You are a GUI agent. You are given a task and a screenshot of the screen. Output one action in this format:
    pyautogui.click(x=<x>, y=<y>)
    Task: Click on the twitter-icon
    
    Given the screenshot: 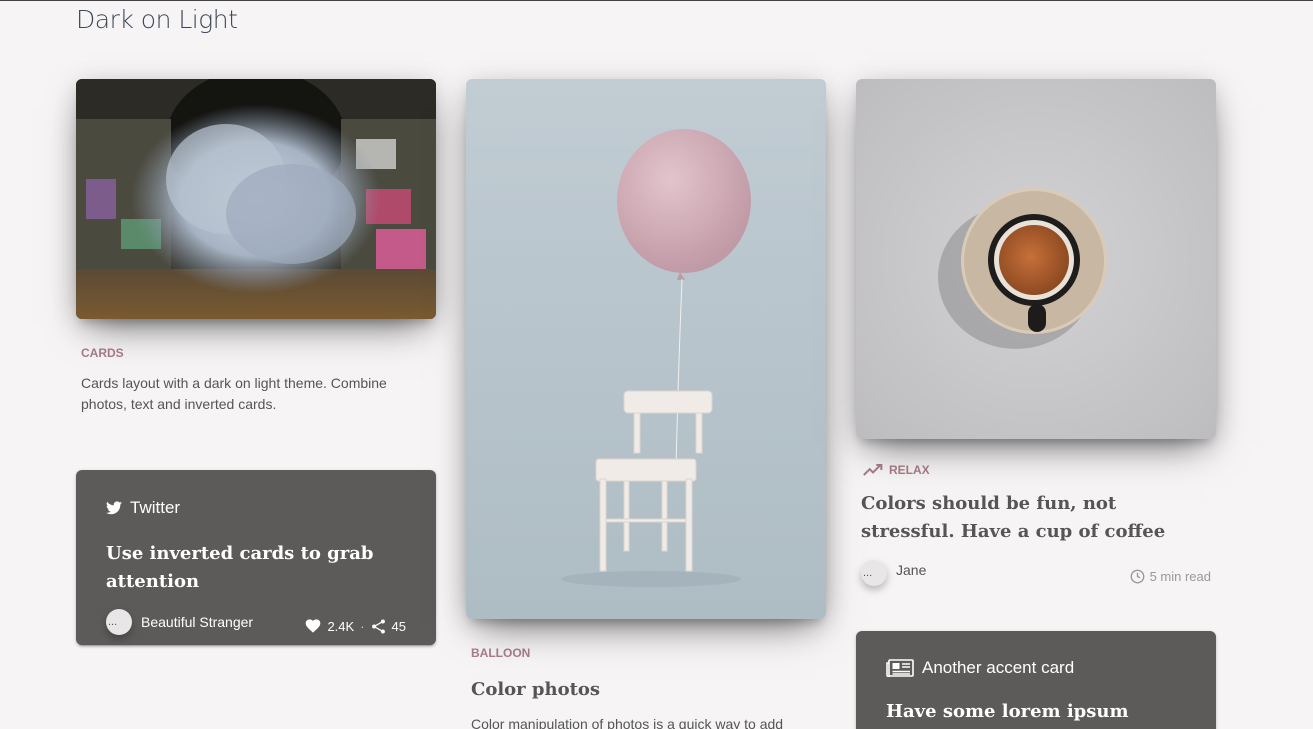 What is the action you would take?
    pyautogui.click(x=114, y=508)
    